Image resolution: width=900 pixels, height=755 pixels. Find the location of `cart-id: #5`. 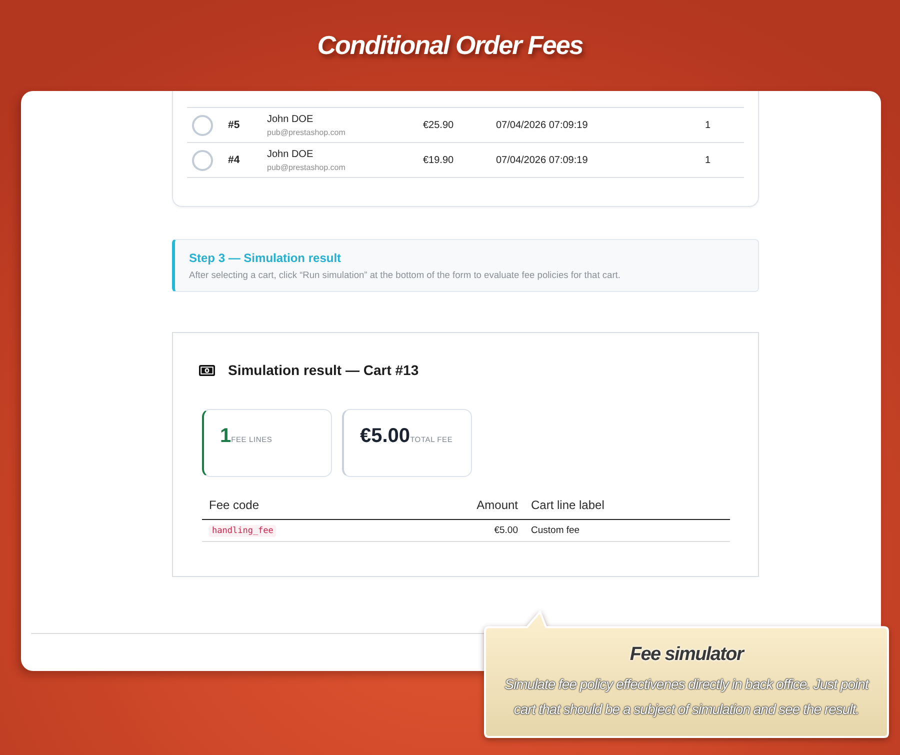

cart-id: #5 is located at coordinates (234, 125).